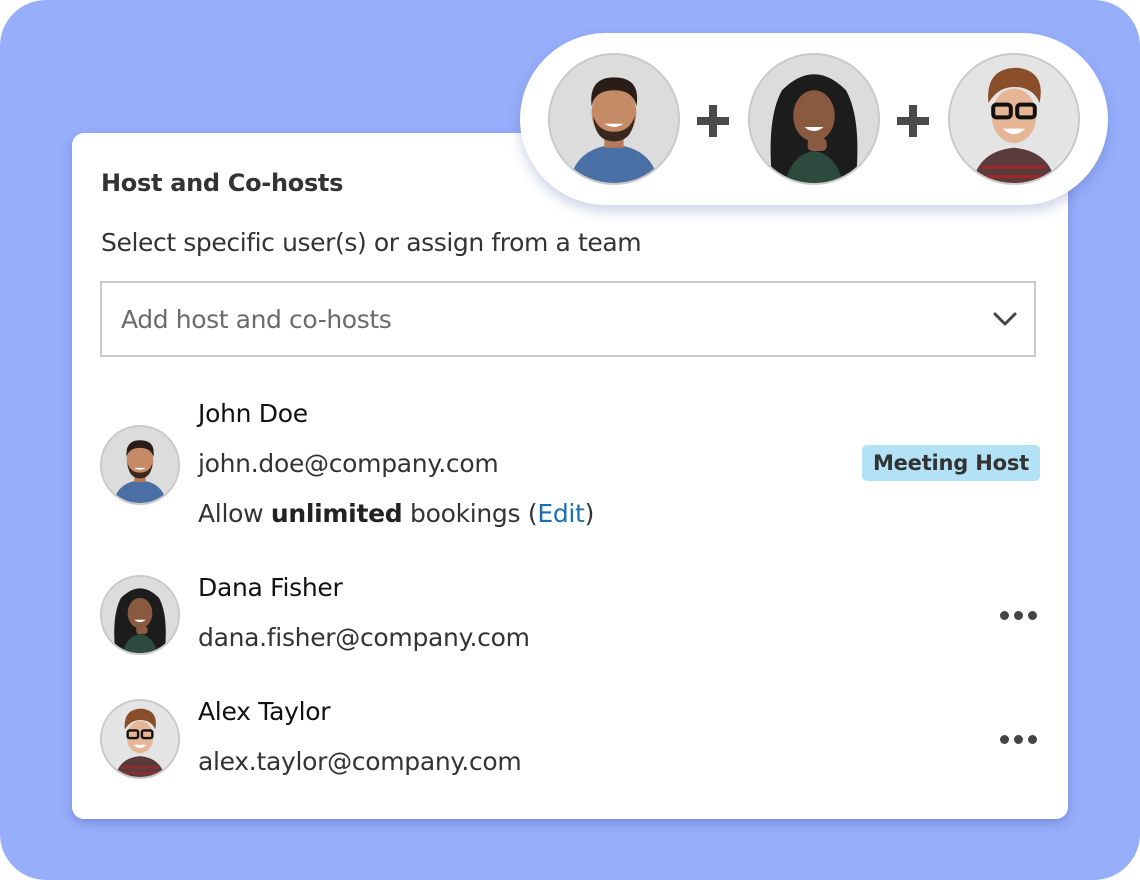  I want to click on hosts-avatar-group, so click(814, 119).